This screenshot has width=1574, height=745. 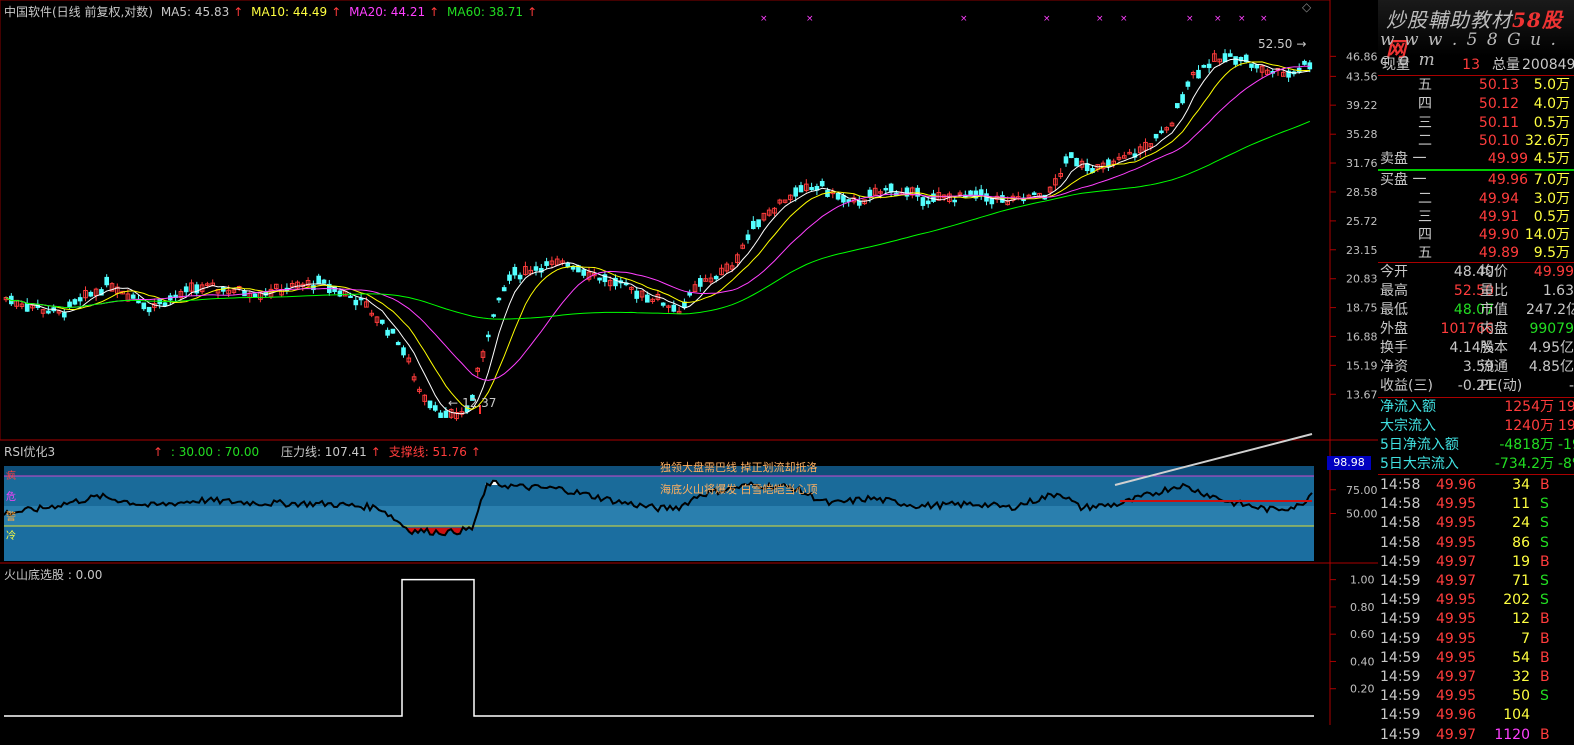 What do you see at coordinates (1362, 661) in the screenshot?
I see `volcano-tick-label: 0.40` at bounding box center [1362, 661].